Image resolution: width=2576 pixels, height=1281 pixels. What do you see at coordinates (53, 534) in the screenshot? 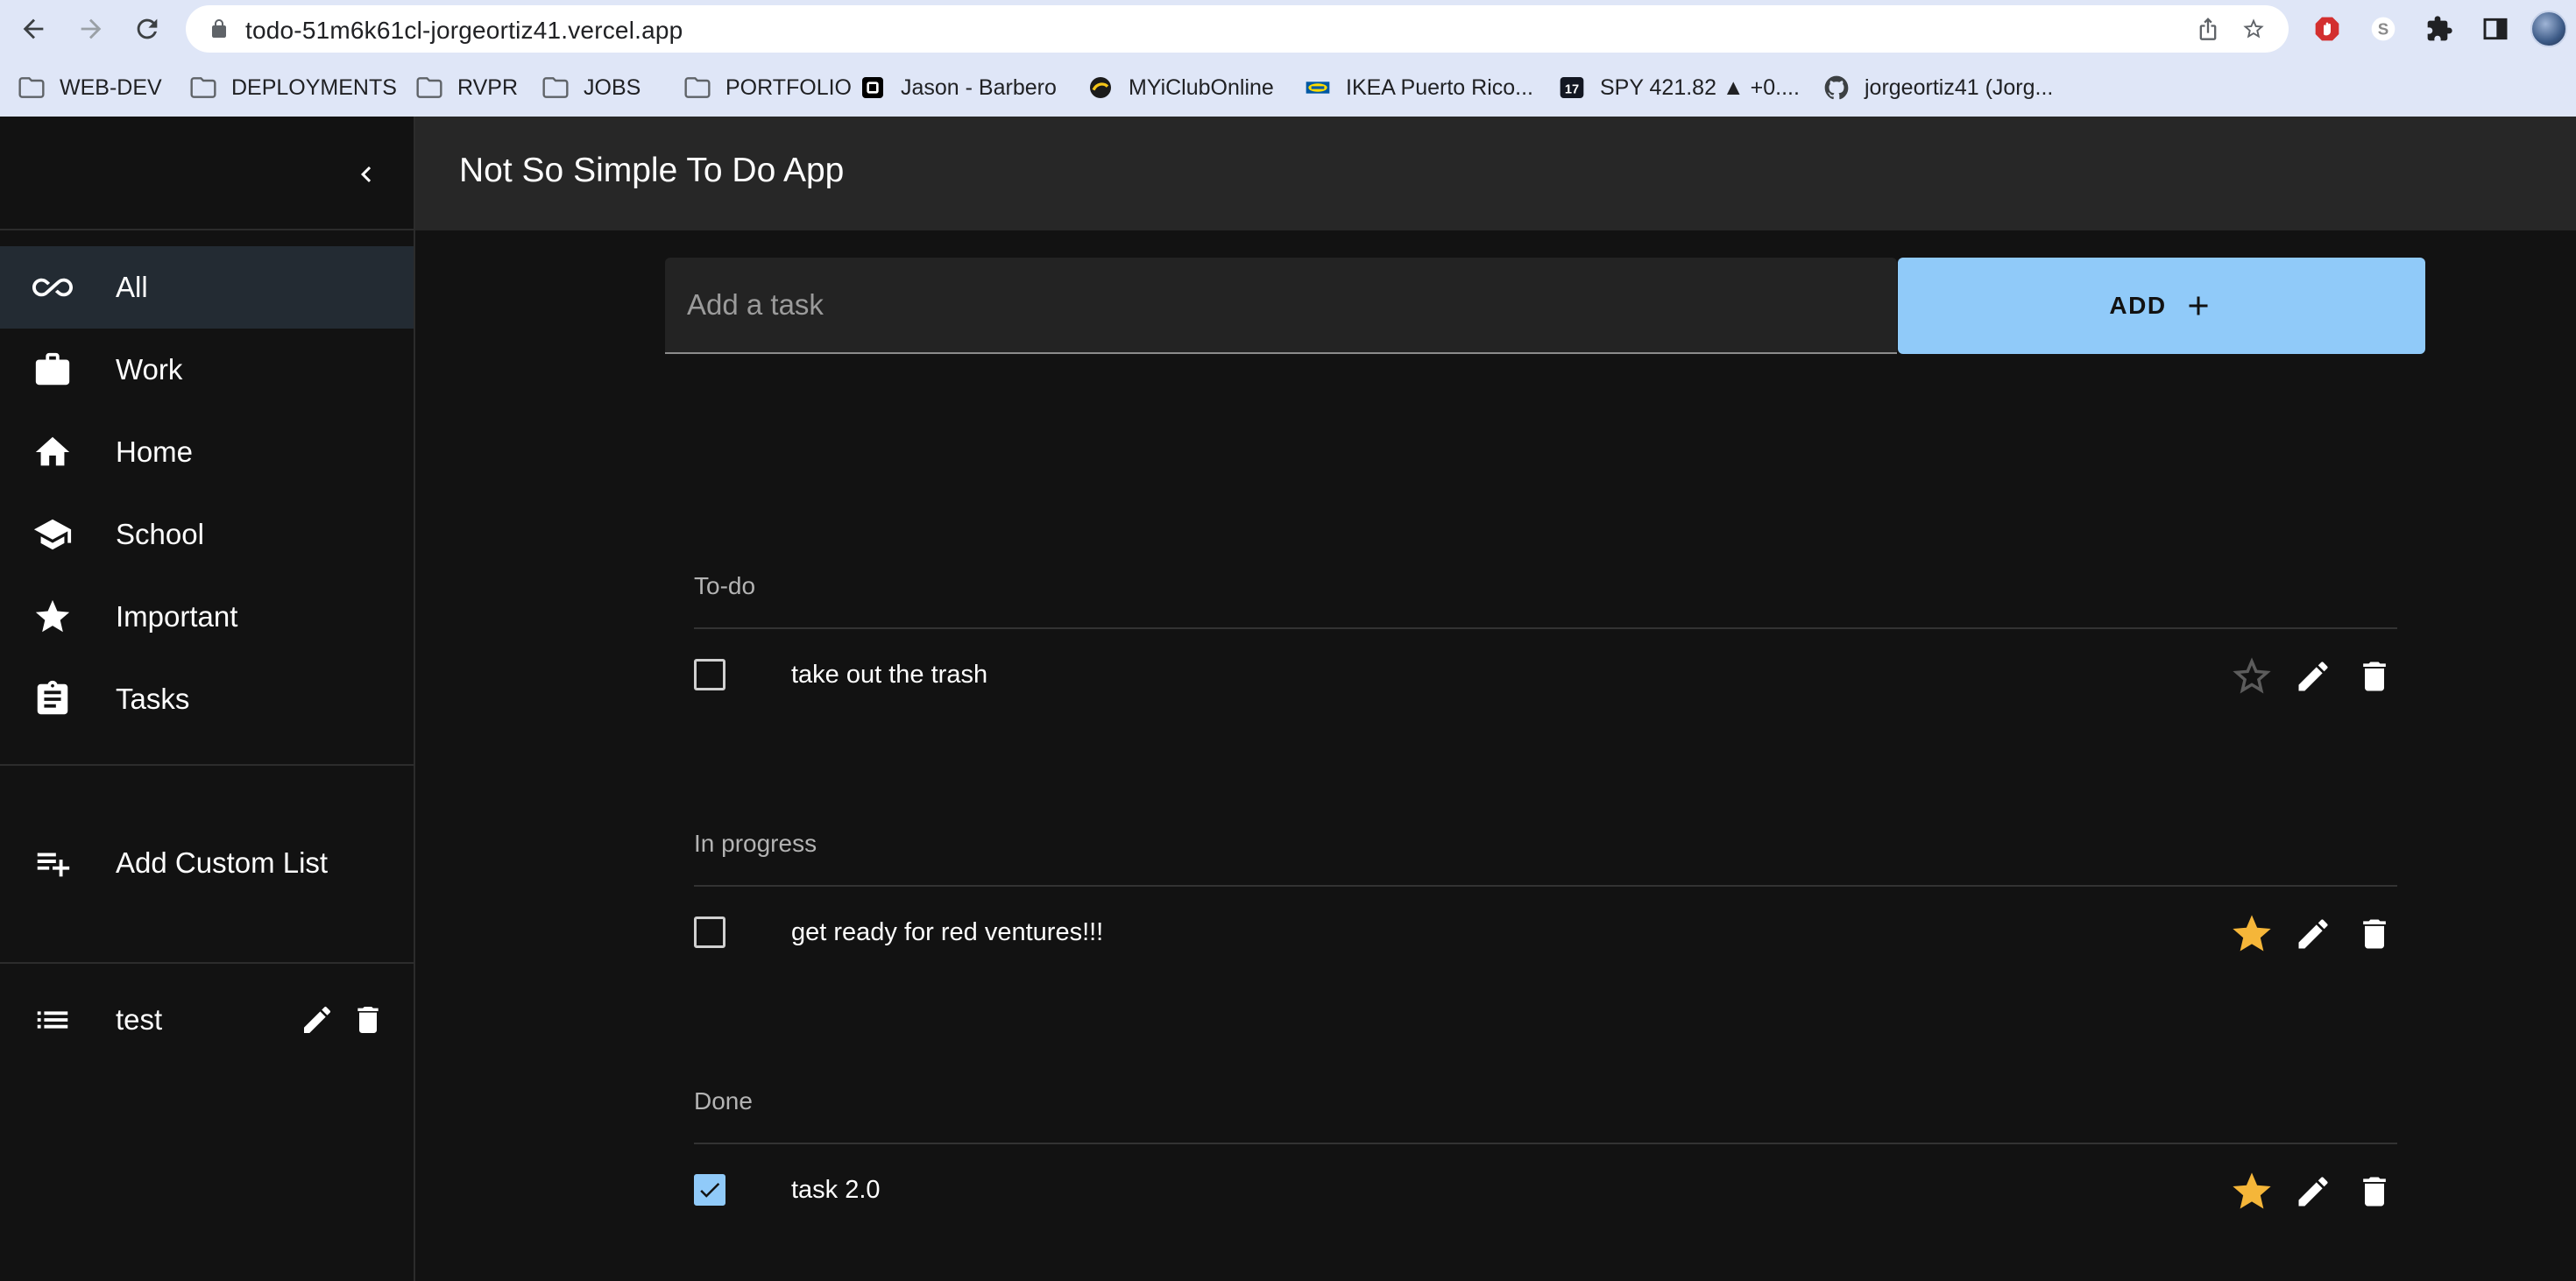
I see `school-icon` at bounding box center [53, 534].